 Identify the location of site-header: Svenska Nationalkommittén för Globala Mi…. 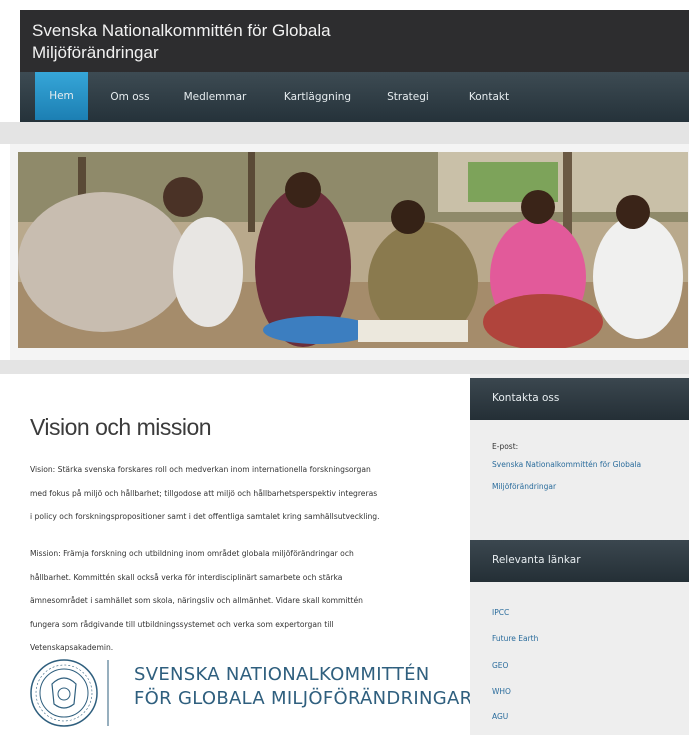
(354, 41).